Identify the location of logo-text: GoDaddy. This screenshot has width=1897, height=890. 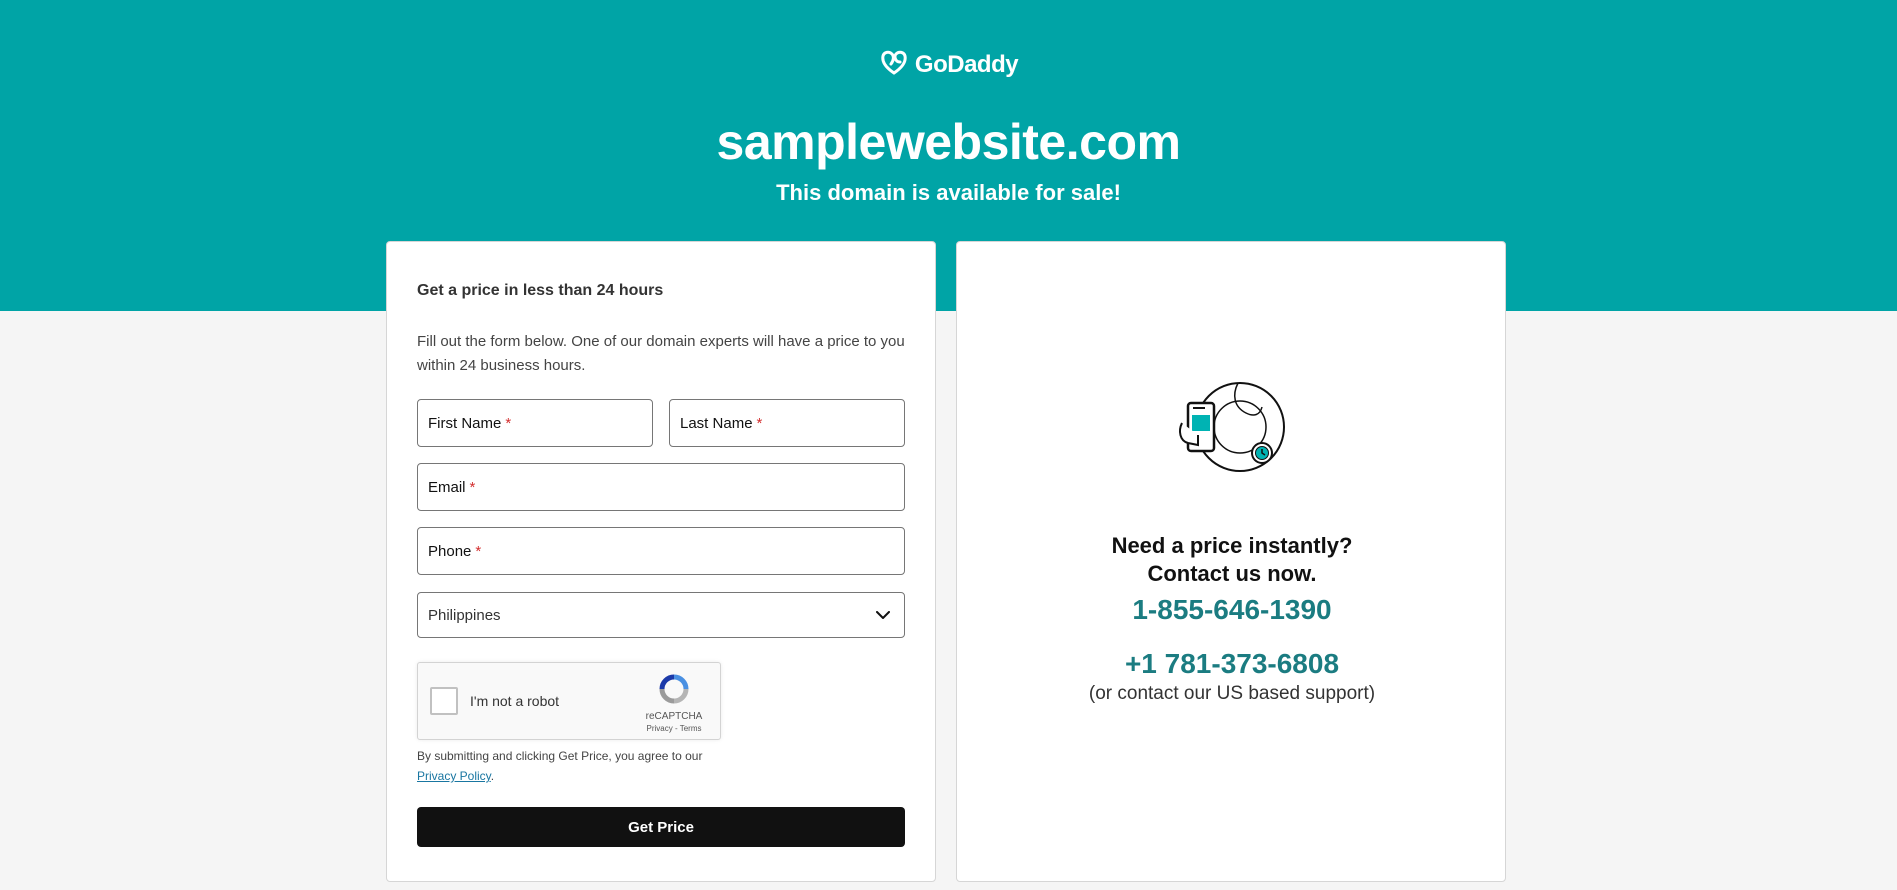
(966, 64).